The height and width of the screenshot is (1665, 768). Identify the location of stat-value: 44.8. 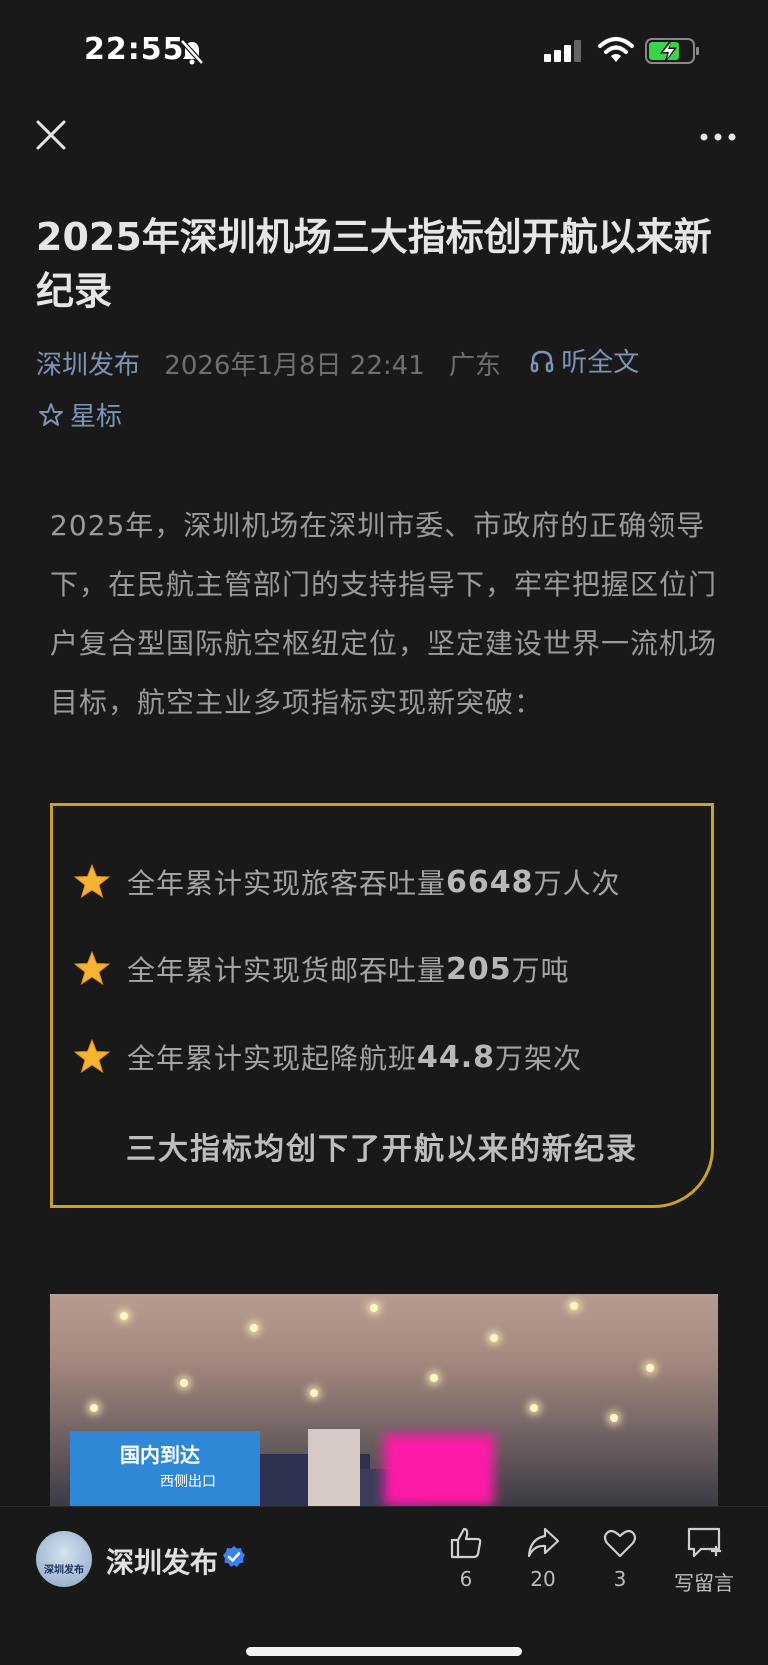
(456, 1057).